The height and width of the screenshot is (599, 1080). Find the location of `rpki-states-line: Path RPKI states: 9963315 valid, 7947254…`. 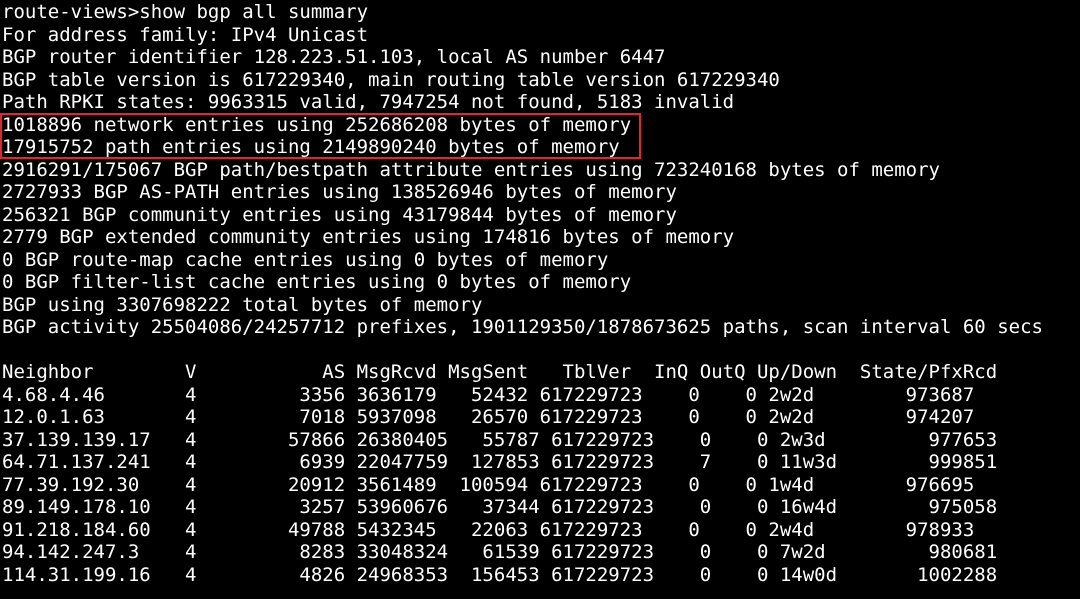

rpki-states-line: Path RPKI states: 9963315 valid, 7947254… is located at coordinates (368, 102).